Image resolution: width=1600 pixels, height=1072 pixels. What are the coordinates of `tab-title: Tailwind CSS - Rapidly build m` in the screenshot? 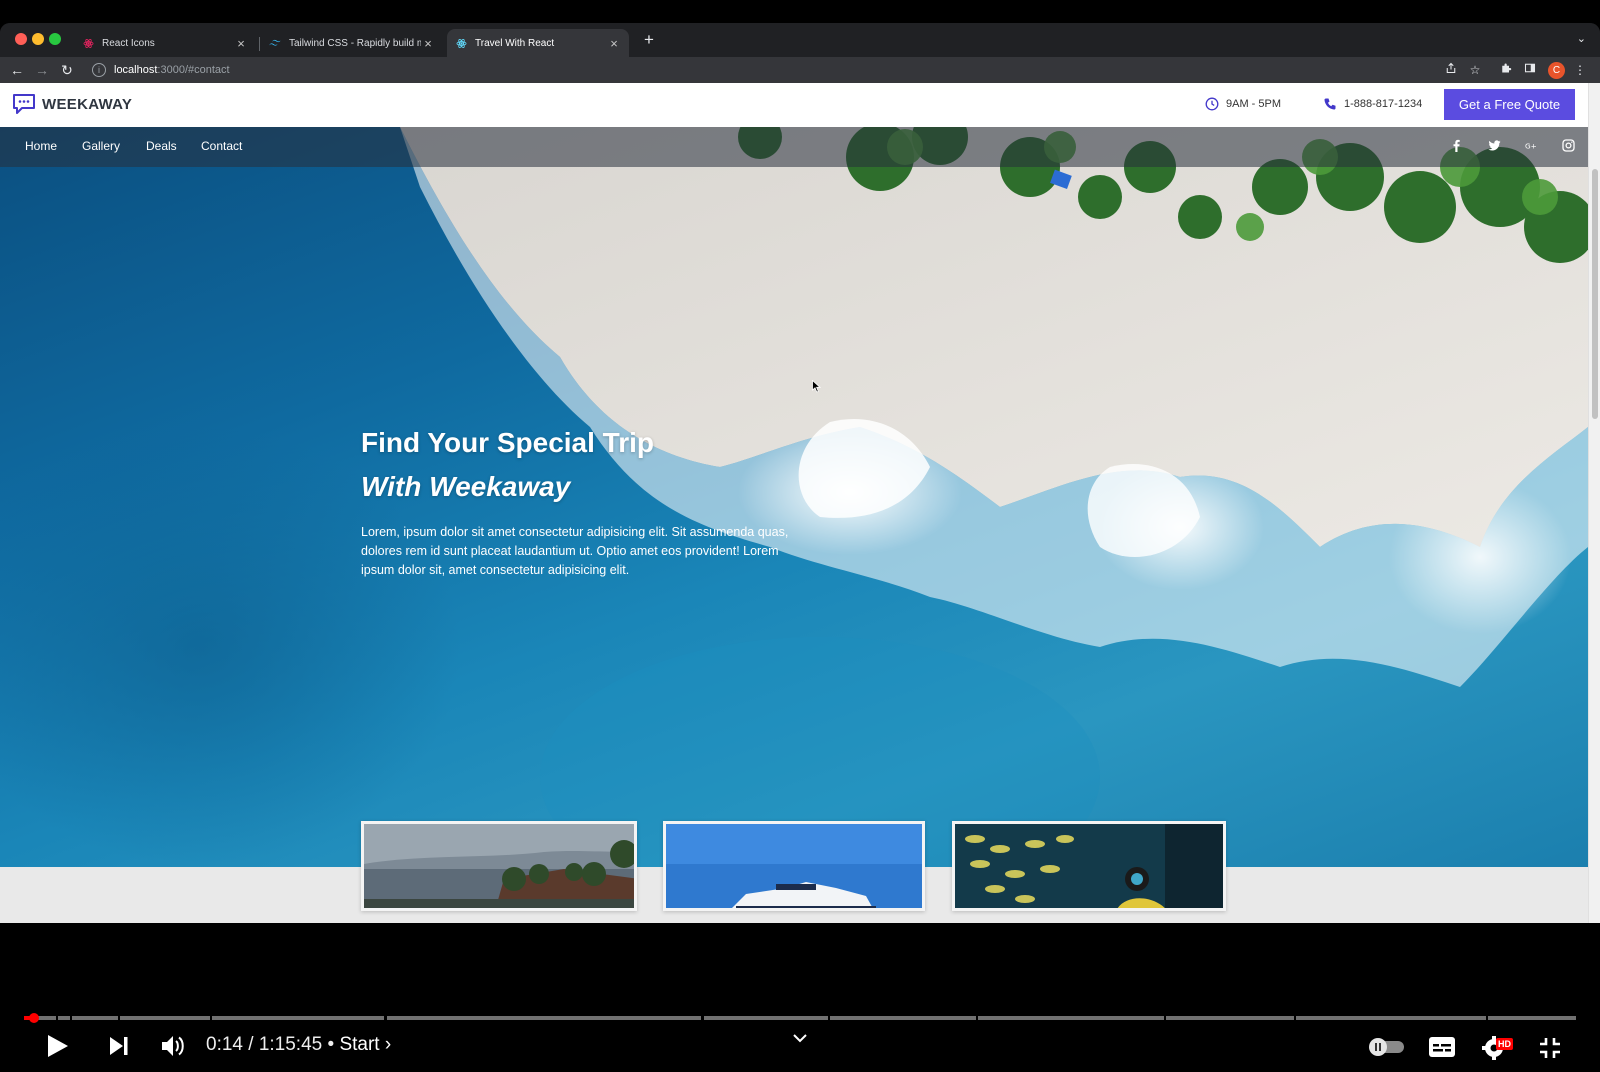 It's located at (355, 43).